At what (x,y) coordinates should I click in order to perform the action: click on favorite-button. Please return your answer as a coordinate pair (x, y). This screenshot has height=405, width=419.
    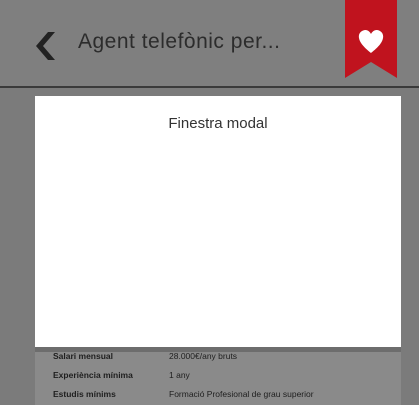
    Looking at the image, I should click on (371, 39).